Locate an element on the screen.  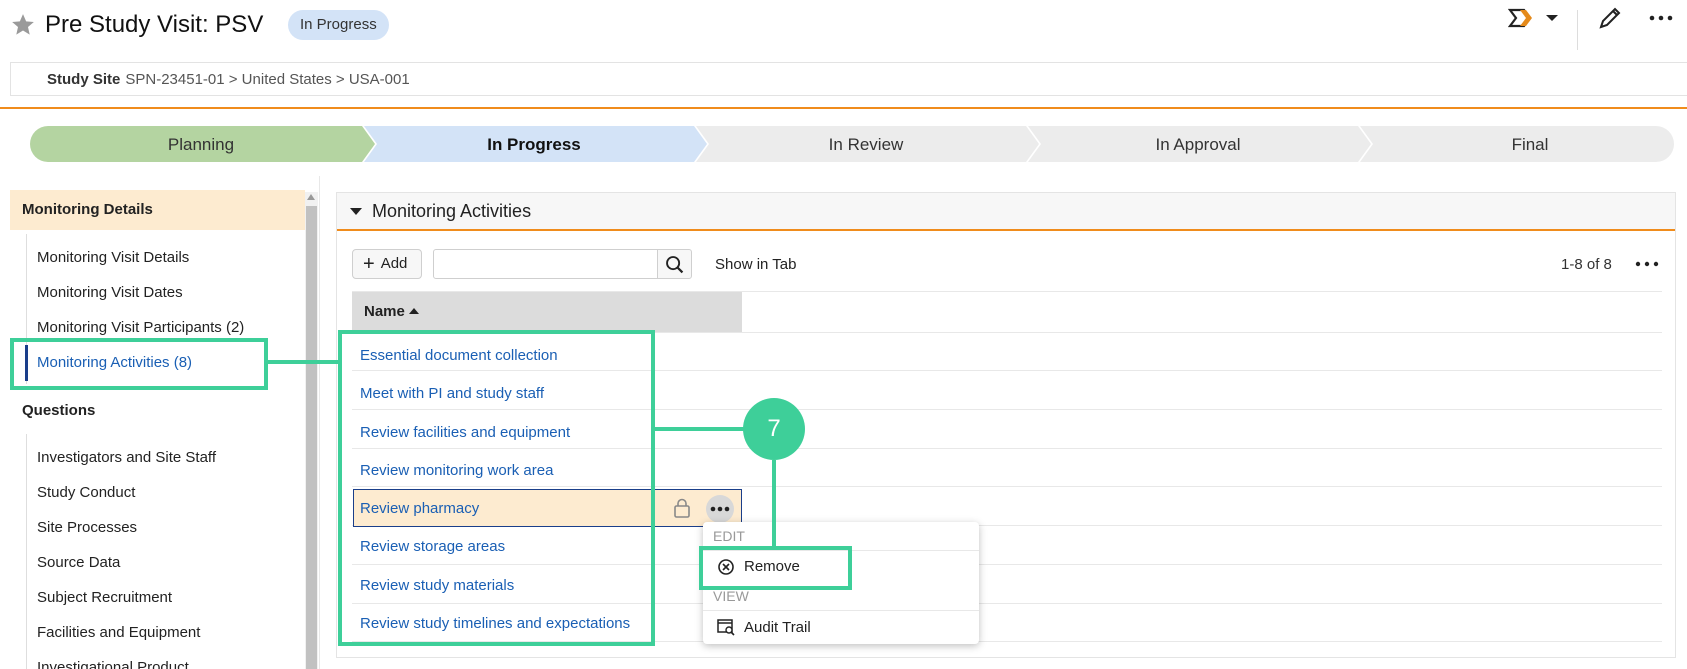
menu-category-edit: EDIT is located at coordinates (729, 536).